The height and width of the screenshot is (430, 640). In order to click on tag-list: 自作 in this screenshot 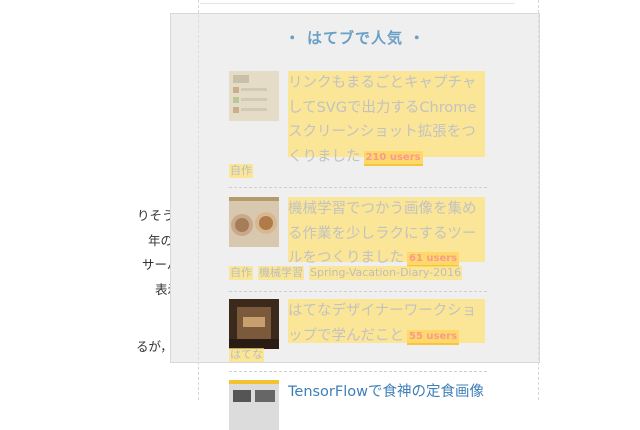, I will do `click(241, 171)`.